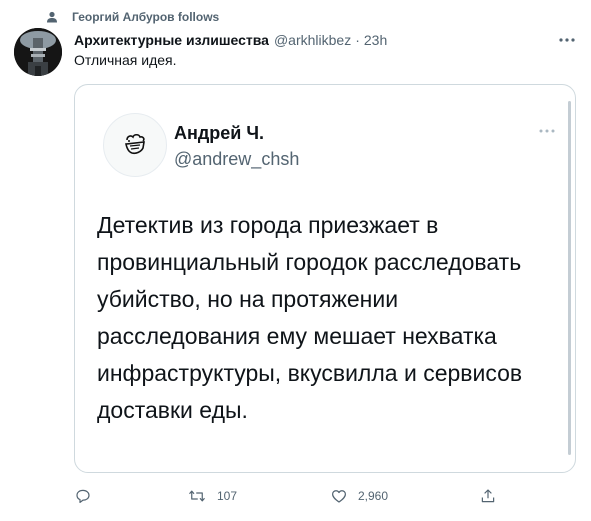 This screenshot has width=591, height=521. Describe the element at coordinates (569, 278) in the screenshot. I see `scrollbar` at that location.